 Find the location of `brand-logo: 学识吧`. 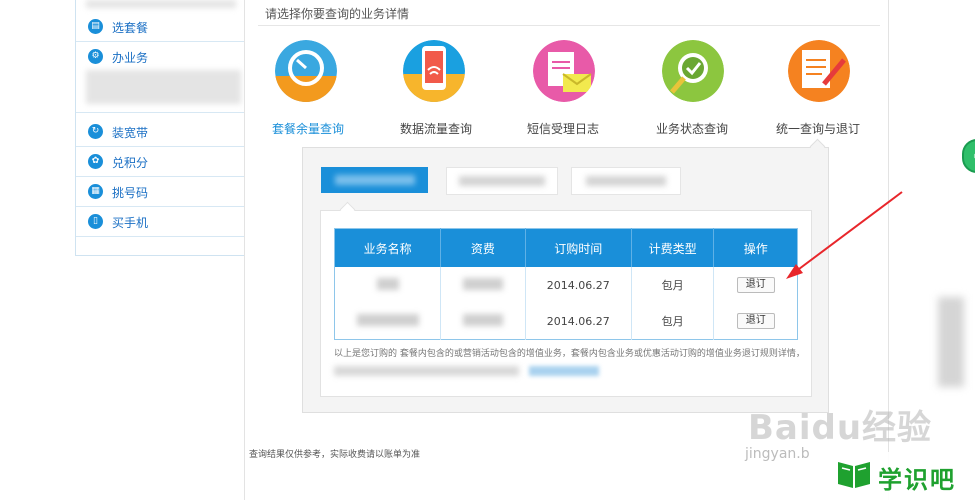

brand-logo: 学识吧 is located at coordinates (900, 476).